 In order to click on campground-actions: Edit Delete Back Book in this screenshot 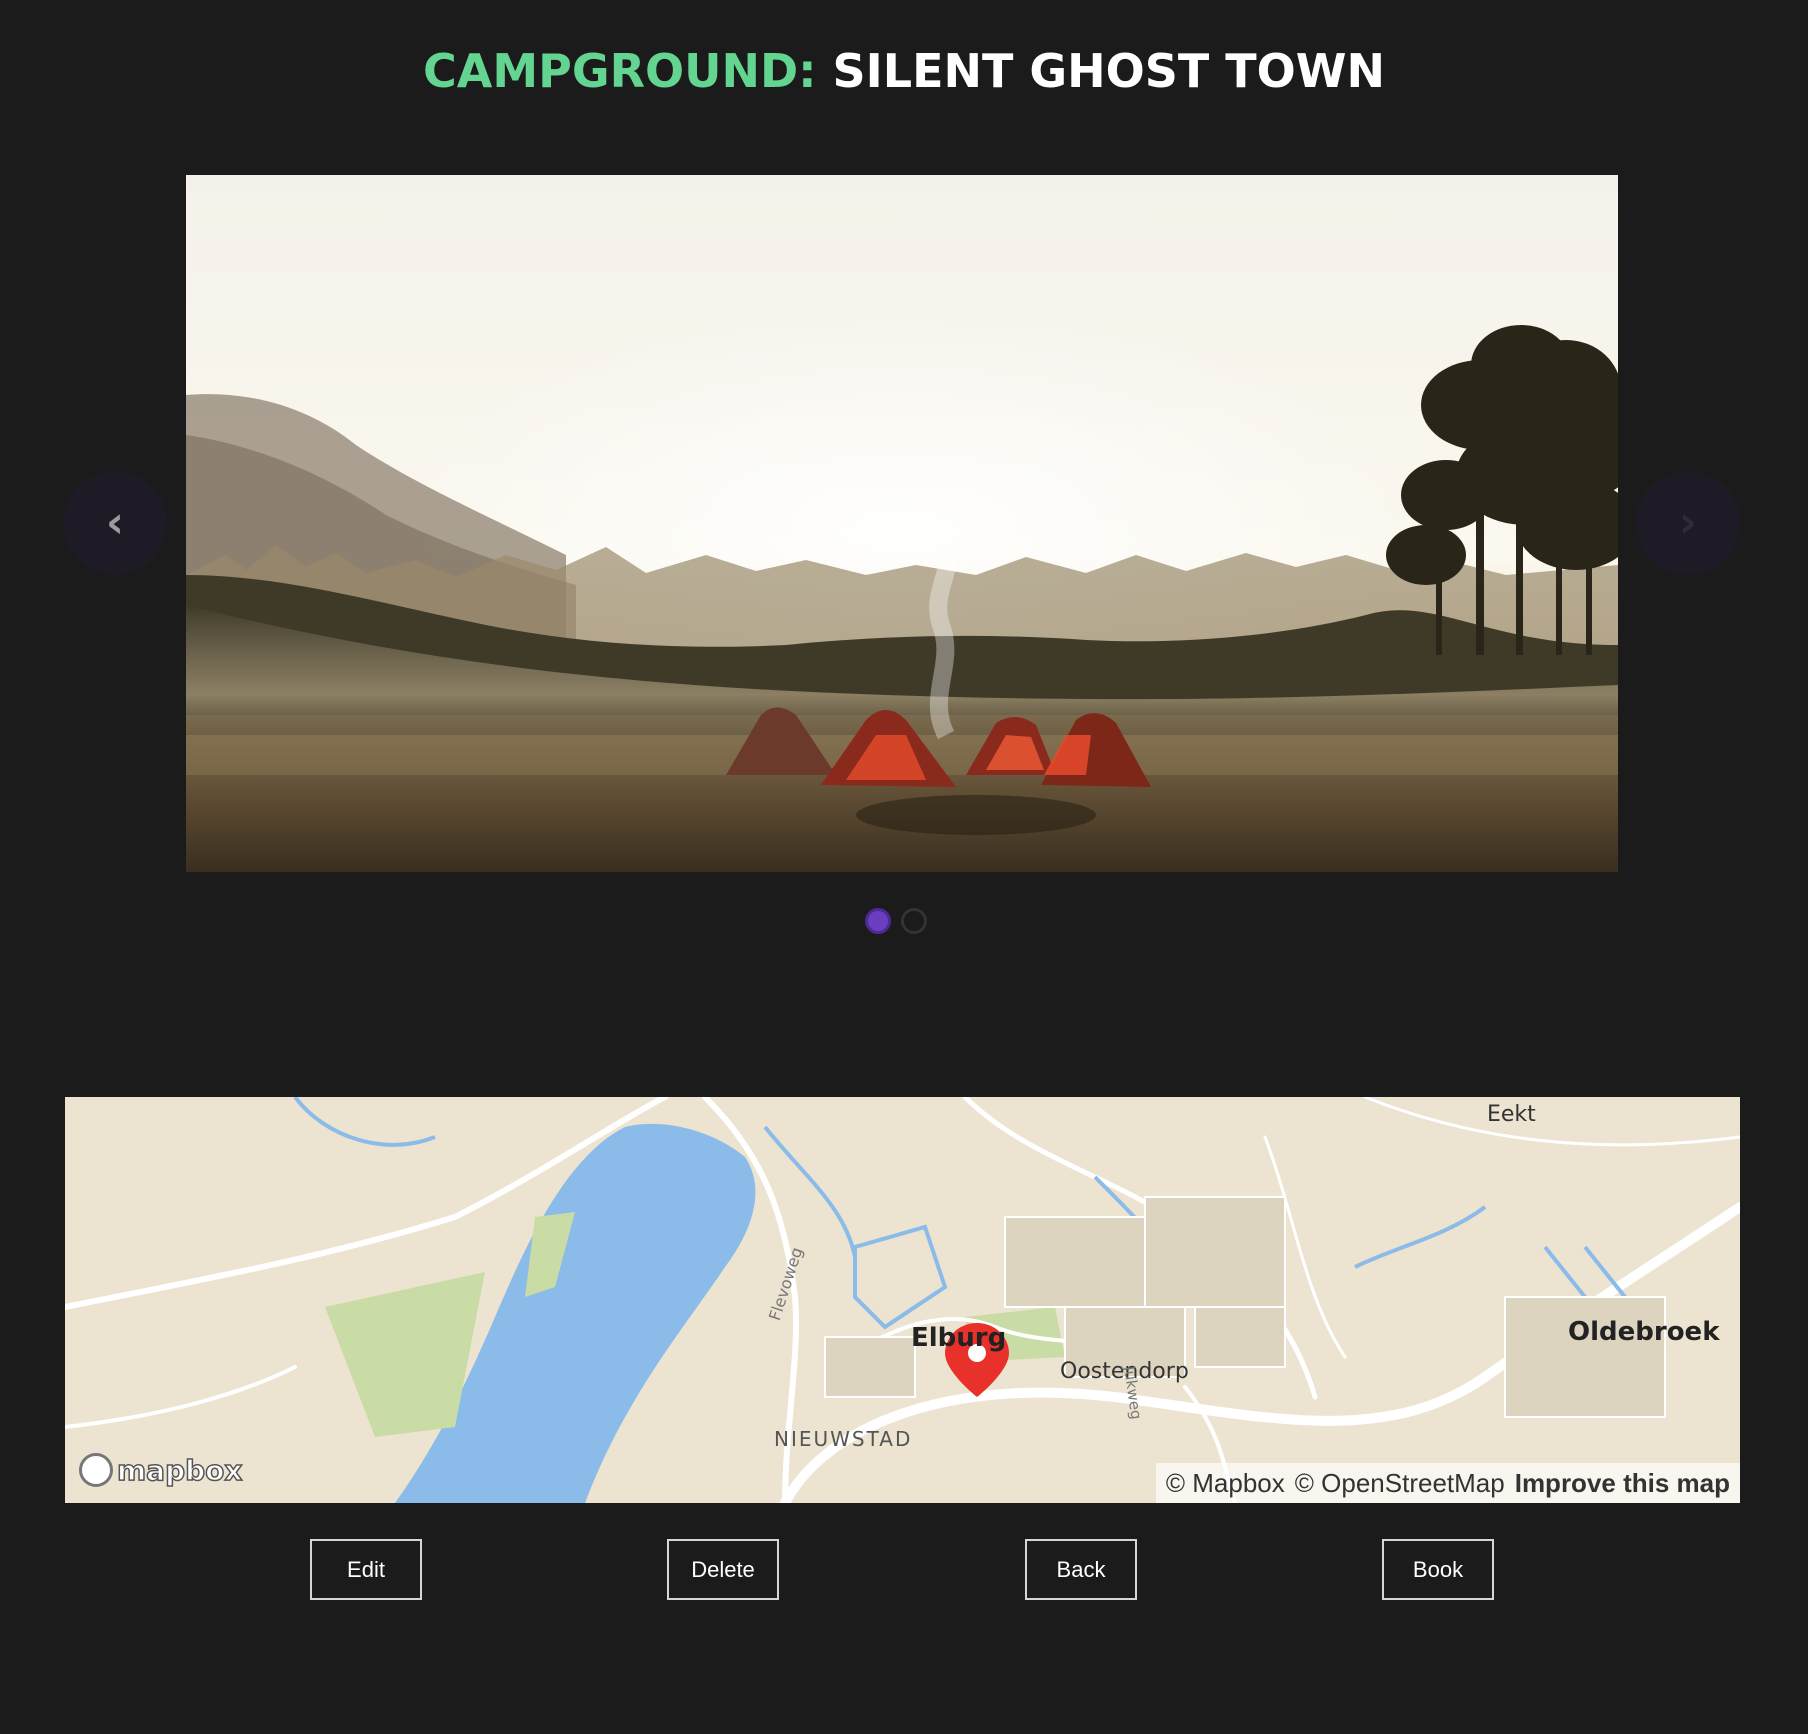, I will do `click(904, 1569)`.